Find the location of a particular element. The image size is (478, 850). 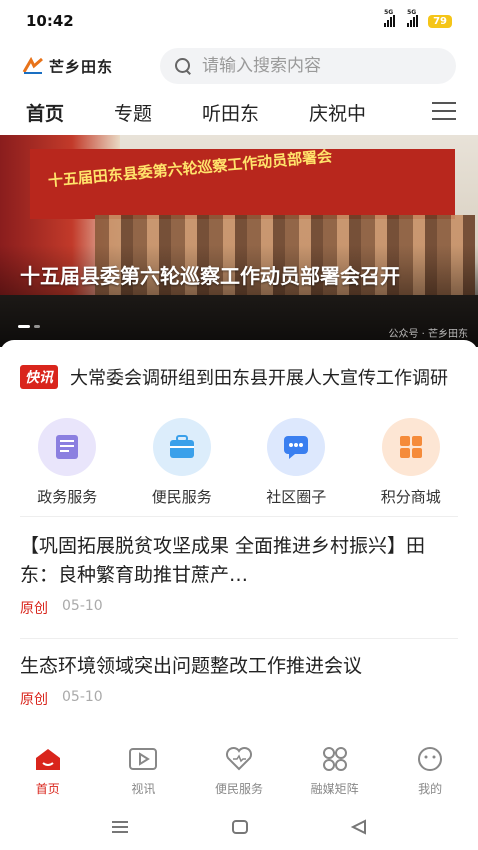

tab-topics: 专题 is located at coordinates (133, 112).